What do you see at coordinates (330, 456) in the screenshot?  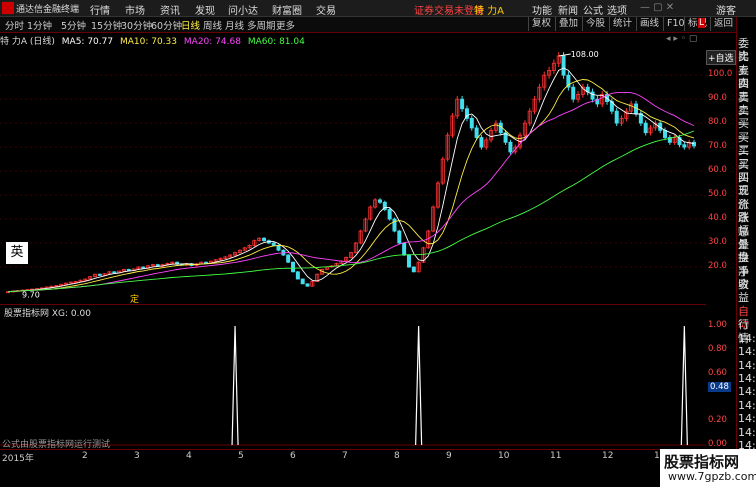 I see `date-axis: 2015年 2 3 4 5 6 7 8 9 10 11 12 1` at bounding box center [330, 456].